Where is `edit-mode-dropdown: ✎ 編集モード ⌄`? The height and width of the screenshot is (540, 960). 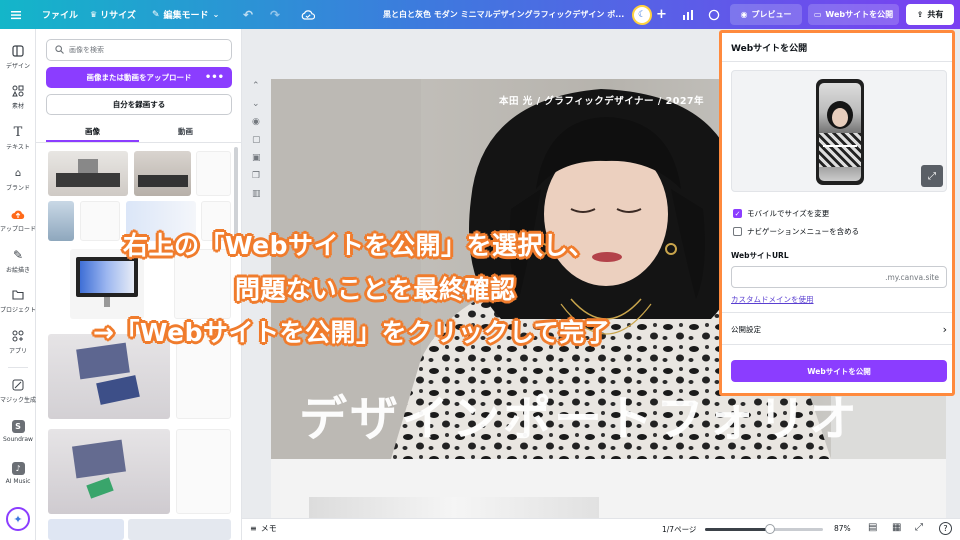
edit-mode-dropdown: ✎ 編集モード ⌄ is located at coordinates (185, 14).